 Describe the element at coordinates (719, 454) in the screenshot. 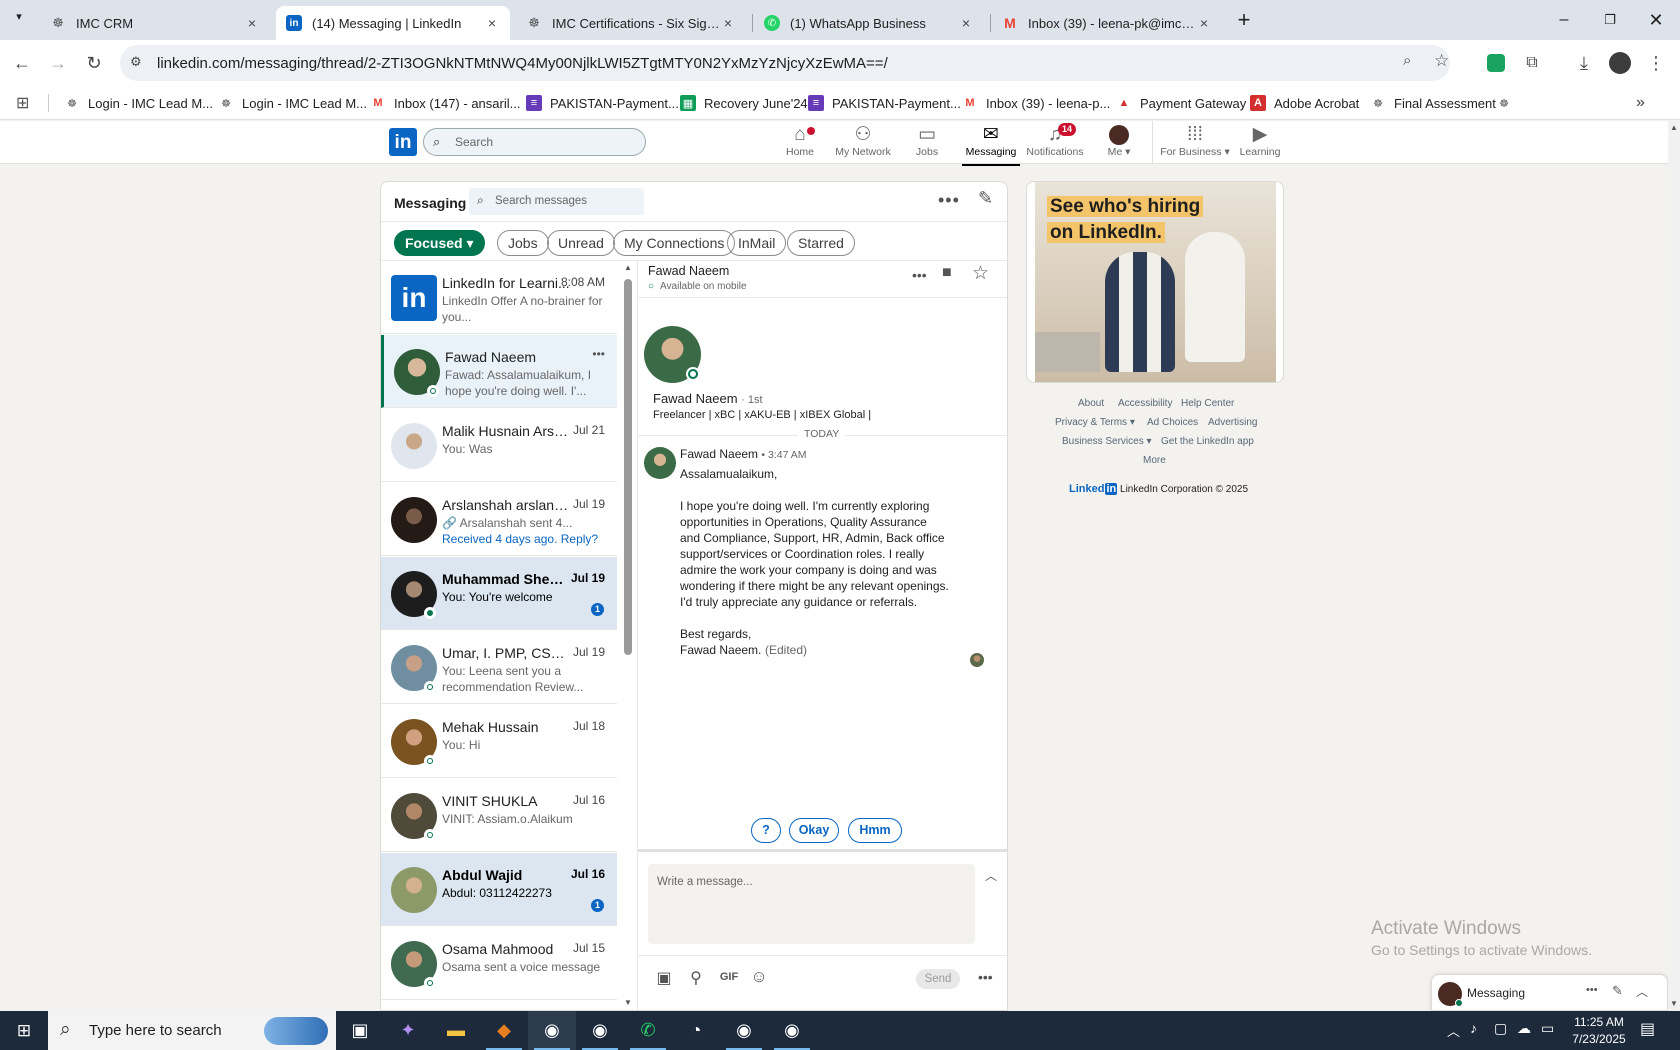

I see `message-sender: Fawad Naeem` at that location.